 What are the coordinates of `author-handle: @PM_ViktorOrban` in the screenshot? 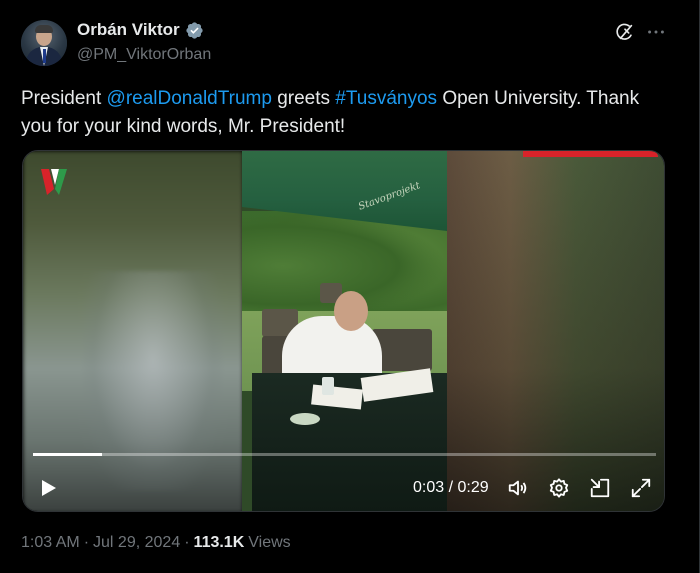 It's located at (144, 55).